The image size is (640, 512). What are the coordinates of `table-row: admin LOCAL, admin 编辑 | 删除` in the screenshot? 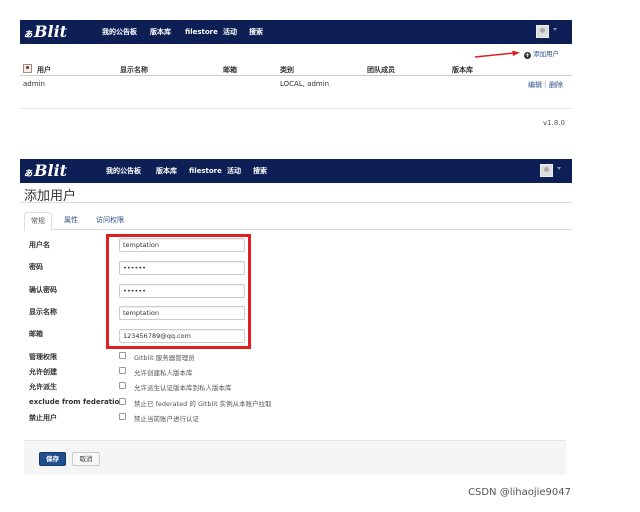 It's located at (296, 83).